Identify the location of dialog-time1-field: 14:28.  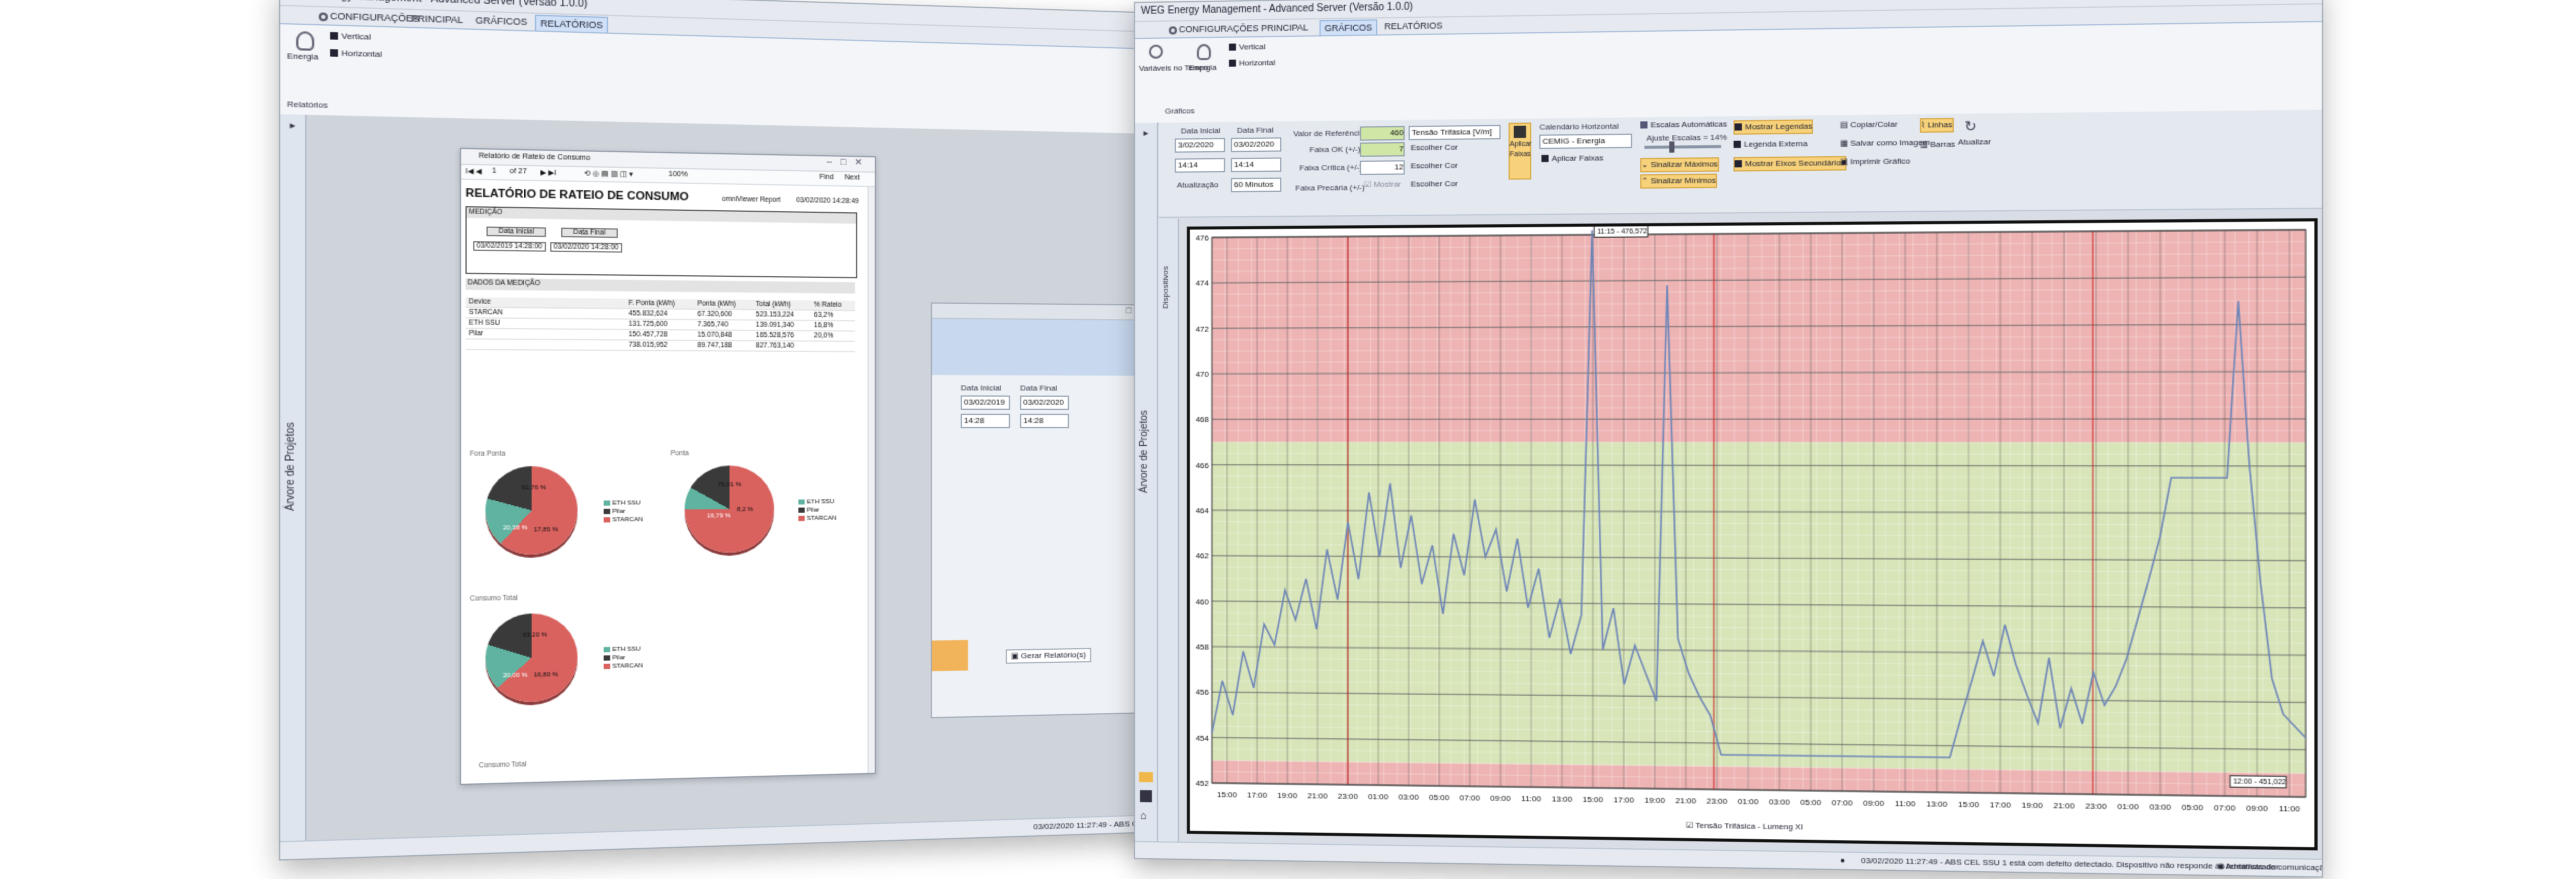
(985, 421).